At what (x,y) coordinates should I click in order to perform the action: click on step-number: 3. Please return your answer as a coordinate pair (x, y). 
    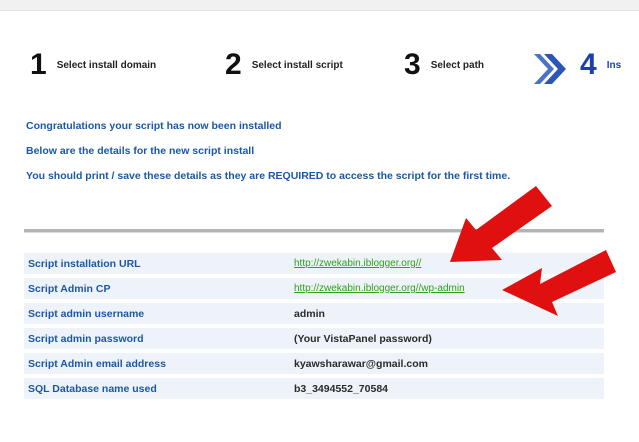
    Looking at the image, I should click on (412, 64).